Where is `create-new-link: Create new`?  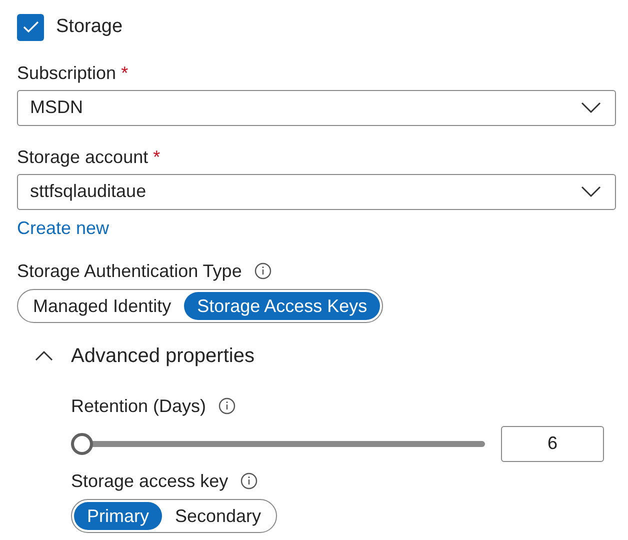
create-new-link: Create new is located at coordinates (316, 228).